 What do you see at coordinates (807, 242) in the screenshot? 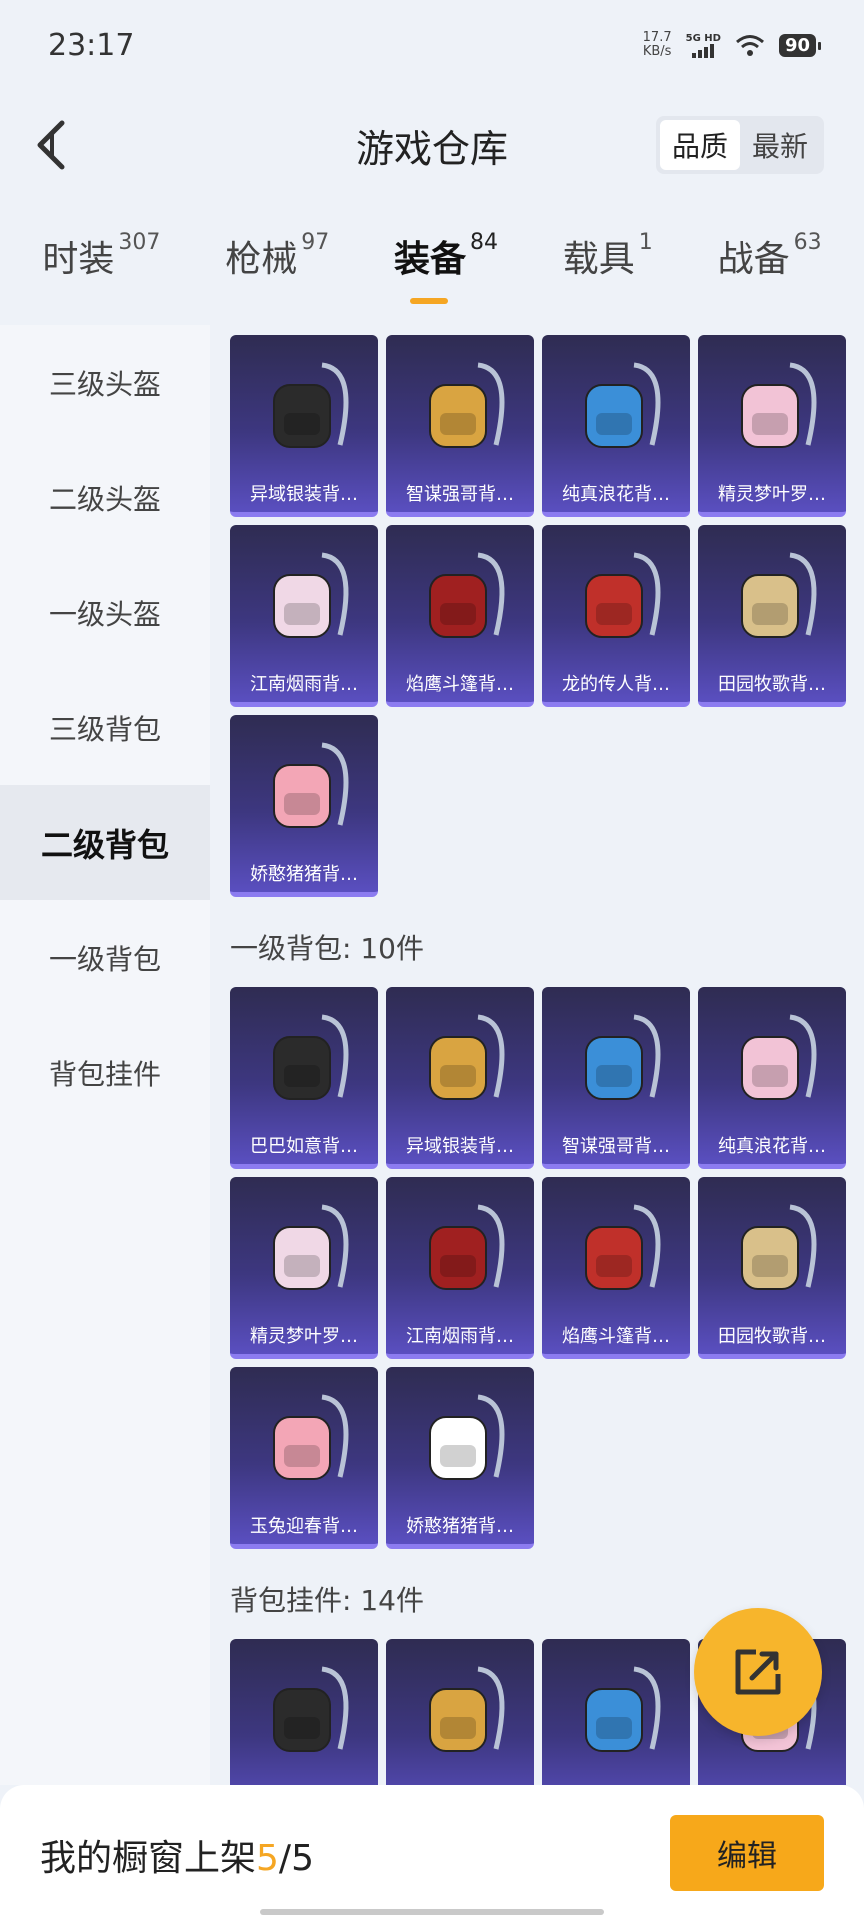
I see `tab-count: 63` at bounding box center [807, 242].